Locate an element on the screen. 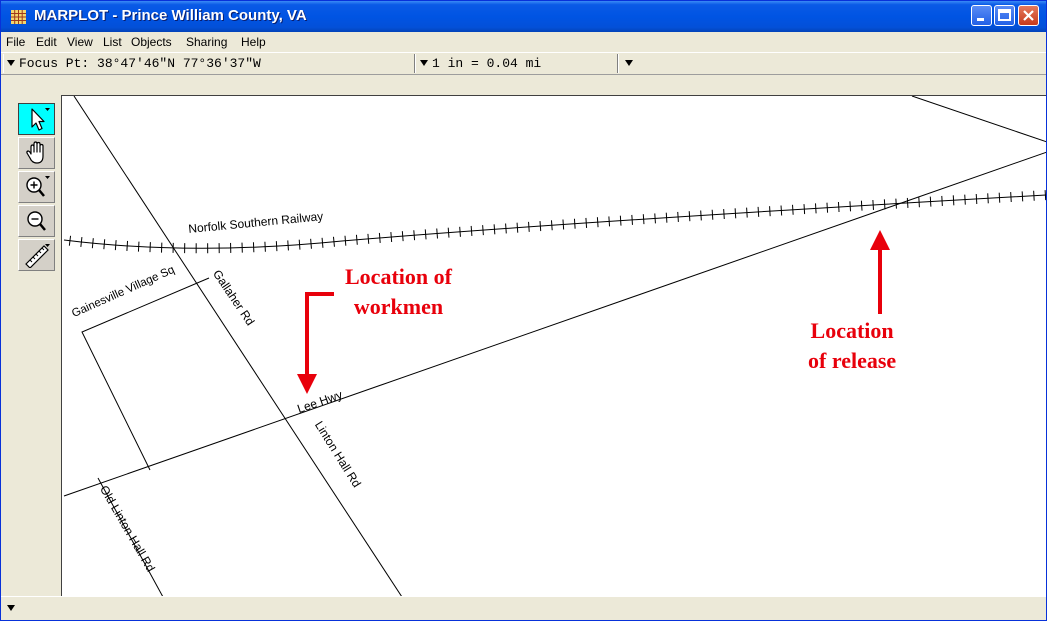 The image size is (1047, 621). focus-point-dropdown: Focus Pt: 38°47′46″N 77°36′37″W is located at coordinates (209, 63).